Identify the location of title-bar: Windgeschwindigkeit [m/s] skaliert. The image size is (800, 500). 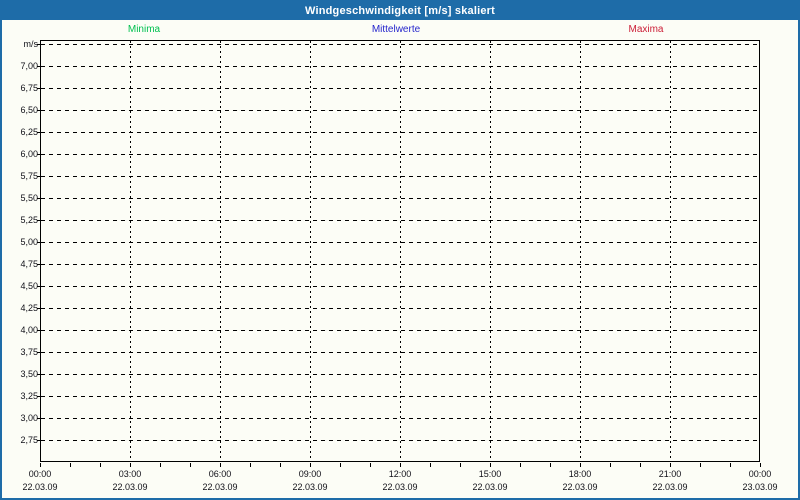
(400, 11).